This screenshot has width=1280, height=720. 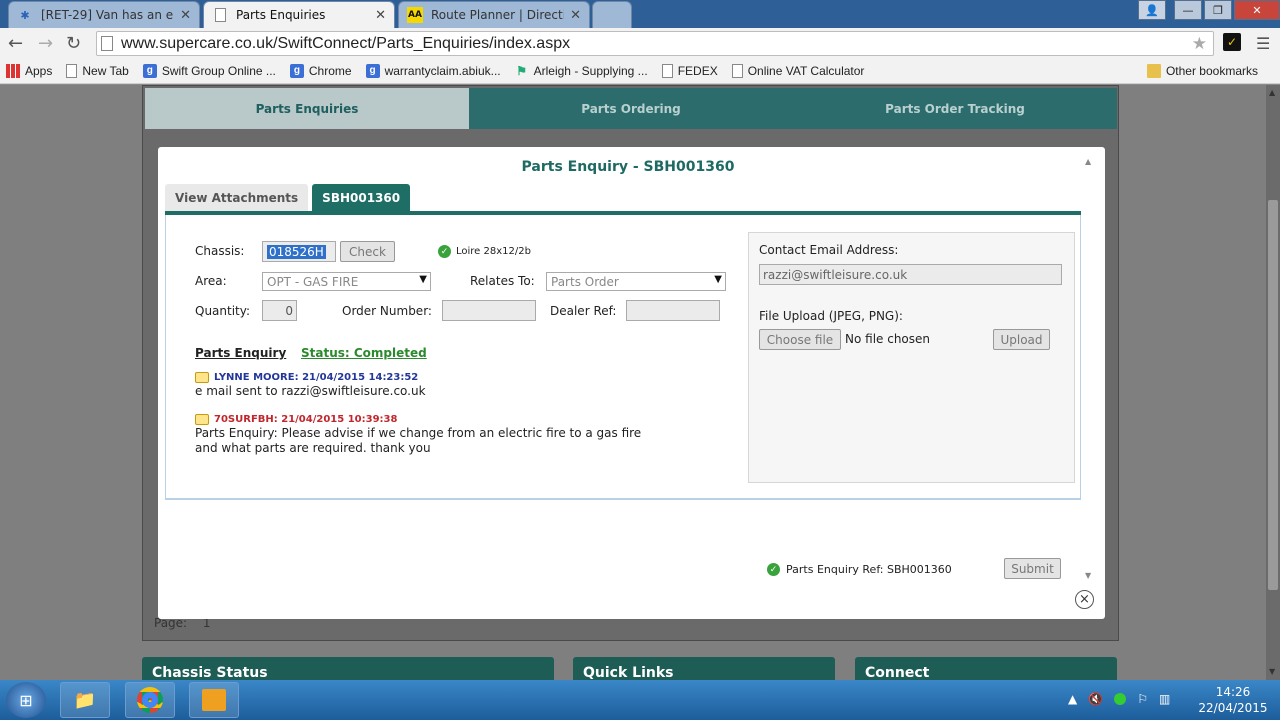 What do you see at coordinates (583, 311) in the screenshot?
I see `dealer-ref-label: Dealer Ref:` at bounding box center [583, 311].